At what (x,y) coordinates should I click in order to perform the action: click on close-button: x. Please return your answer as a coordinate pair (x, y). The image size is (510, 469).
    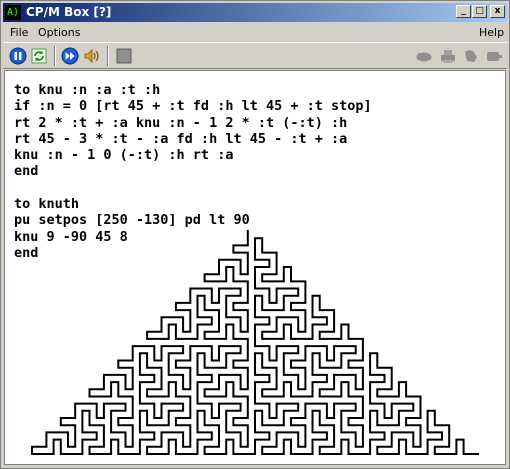
    Looking at the image, I should click on (497, 11).